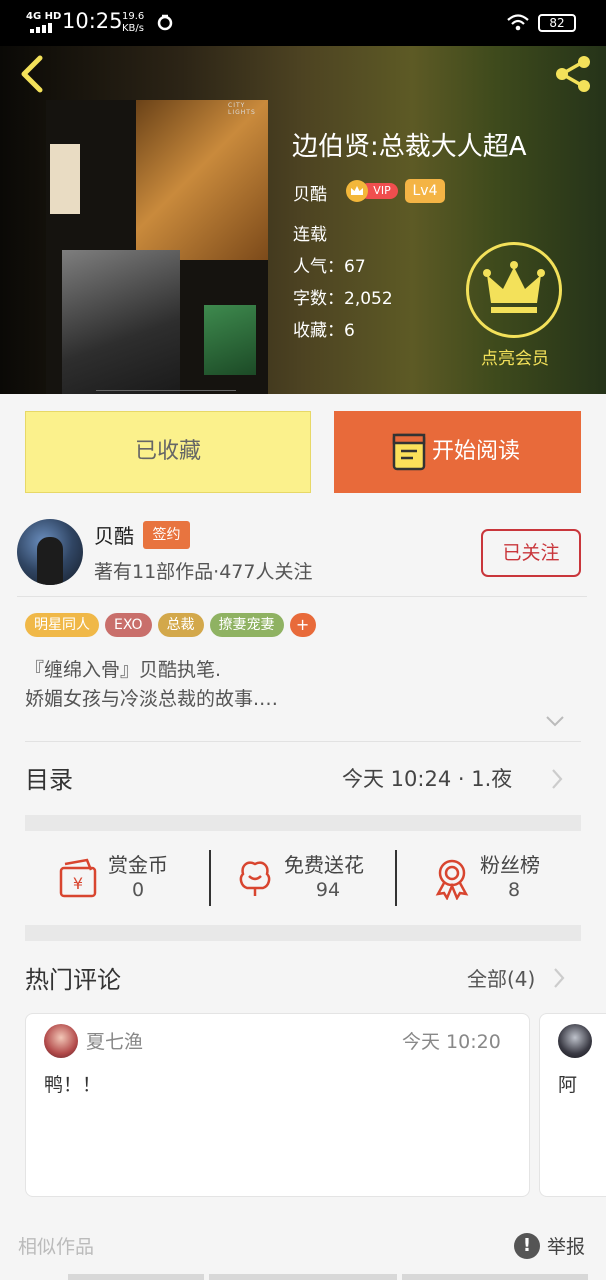 The image size is (606, 1280). I want to click on network-speed: 19.6 KB/s, so click(133, 22).